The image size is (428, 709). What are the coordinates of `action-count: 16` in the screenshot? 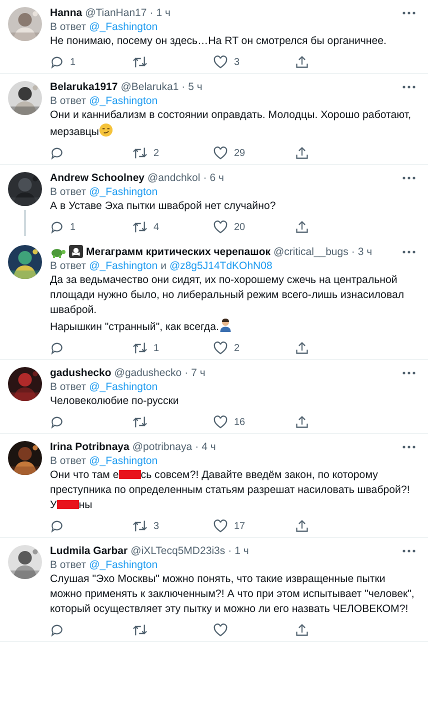 It's located at (240, 422).